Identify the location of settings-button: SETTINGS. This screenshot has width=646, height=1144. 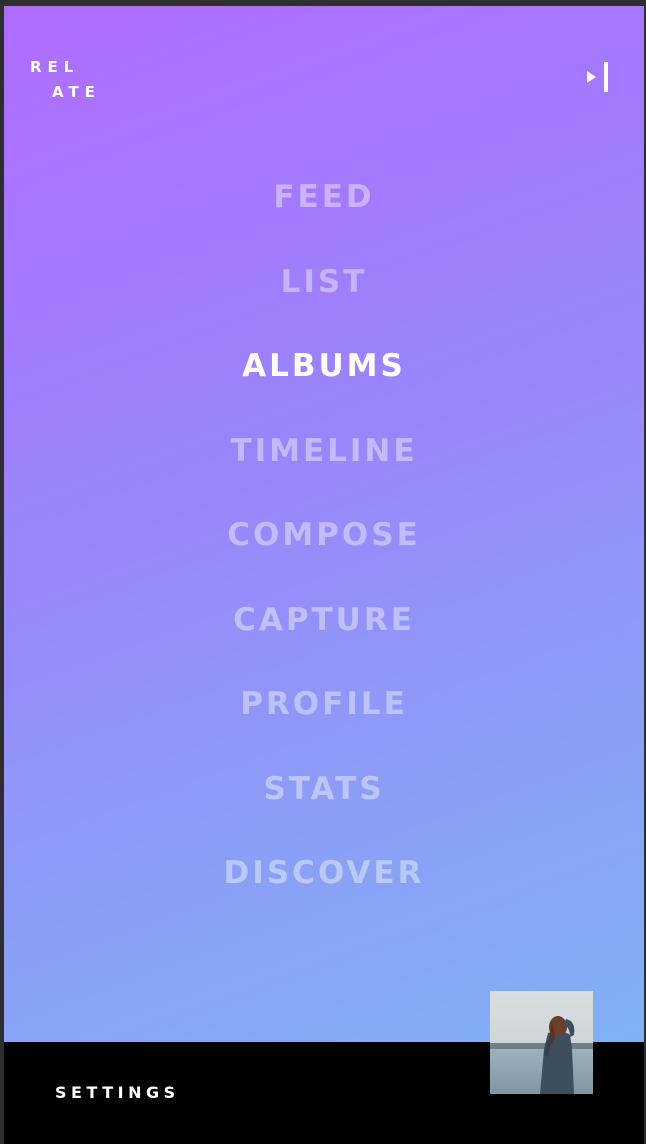
(117, 1092).